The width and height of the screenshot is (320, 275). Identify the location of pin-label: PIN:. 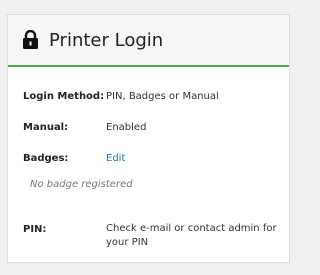
(35, 229).